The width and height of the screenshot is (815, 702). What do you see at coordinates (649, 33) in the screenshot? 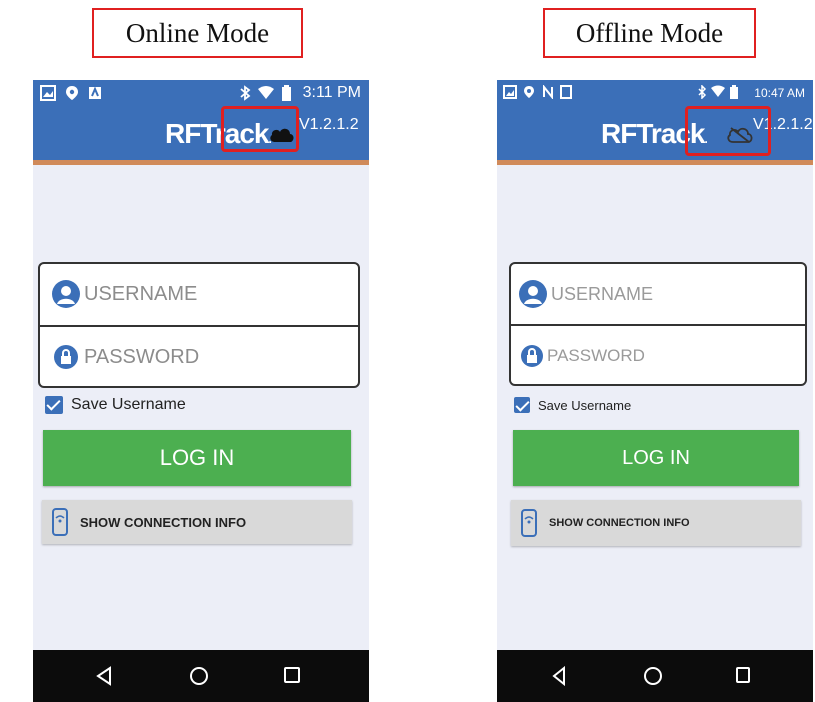
I see `offline-mode-label: Offline Mode` at bounding box center [649, 33].